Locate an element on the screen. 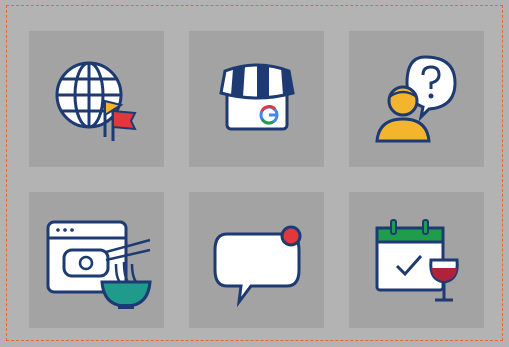 The height and width of the screenshot is (347, 509). tile-storefront is located at coordinates (256, 99).